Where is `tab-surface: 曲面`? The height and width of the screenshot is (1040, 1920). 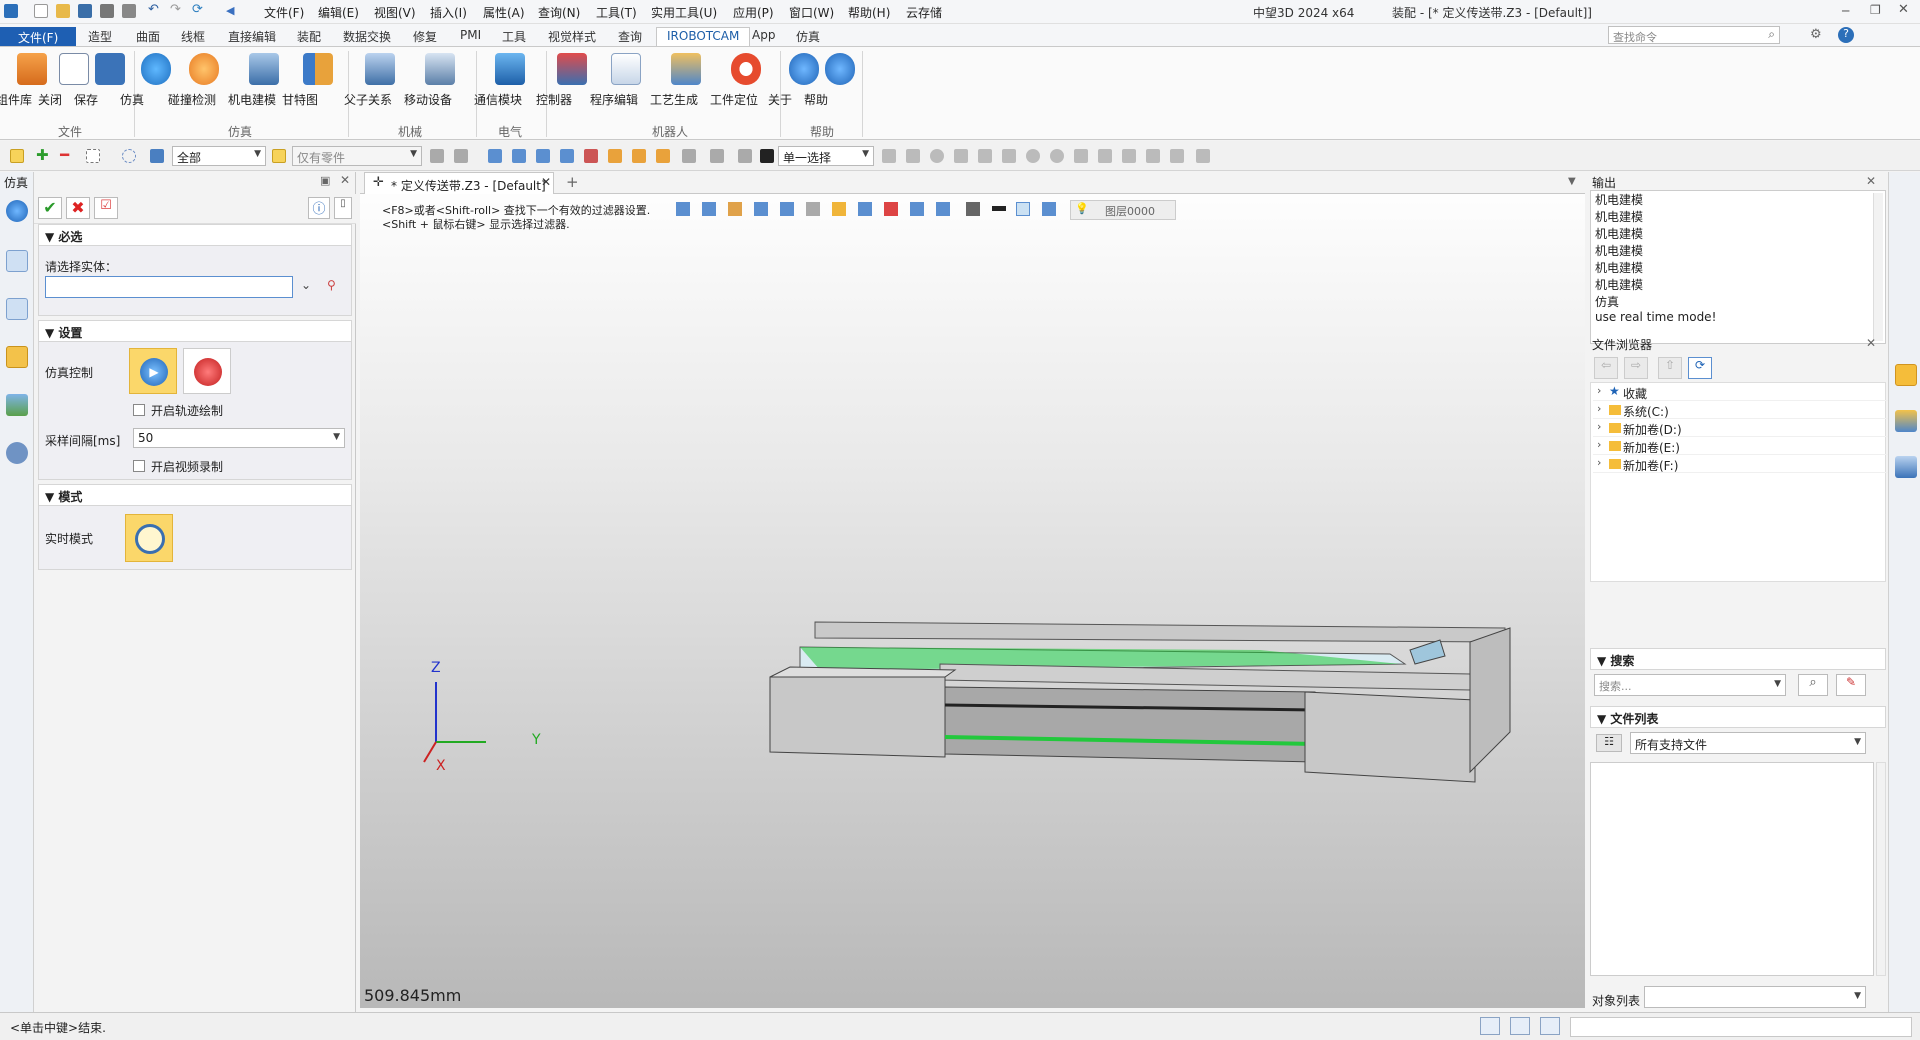
tab-surface: 曲面 is located at coordinates (148, 36).